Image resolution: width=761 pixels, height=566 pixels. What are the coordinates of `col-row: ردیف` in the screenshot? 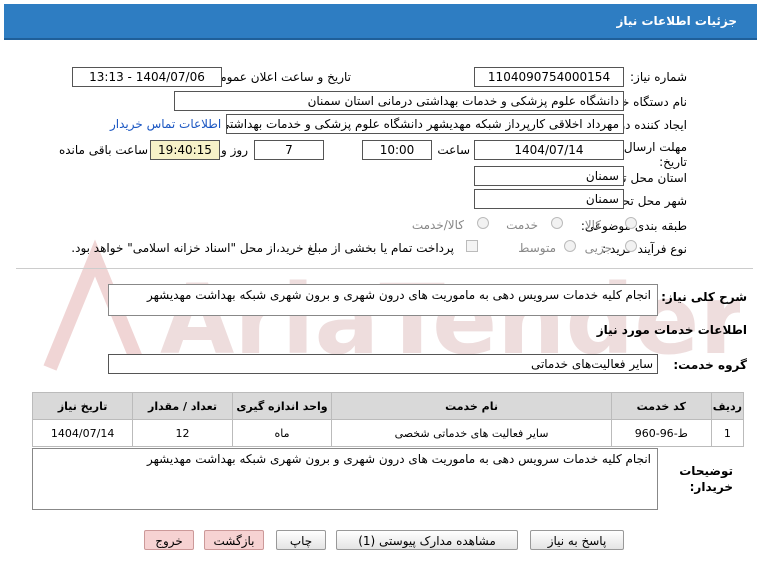 It's located at (727, 406).